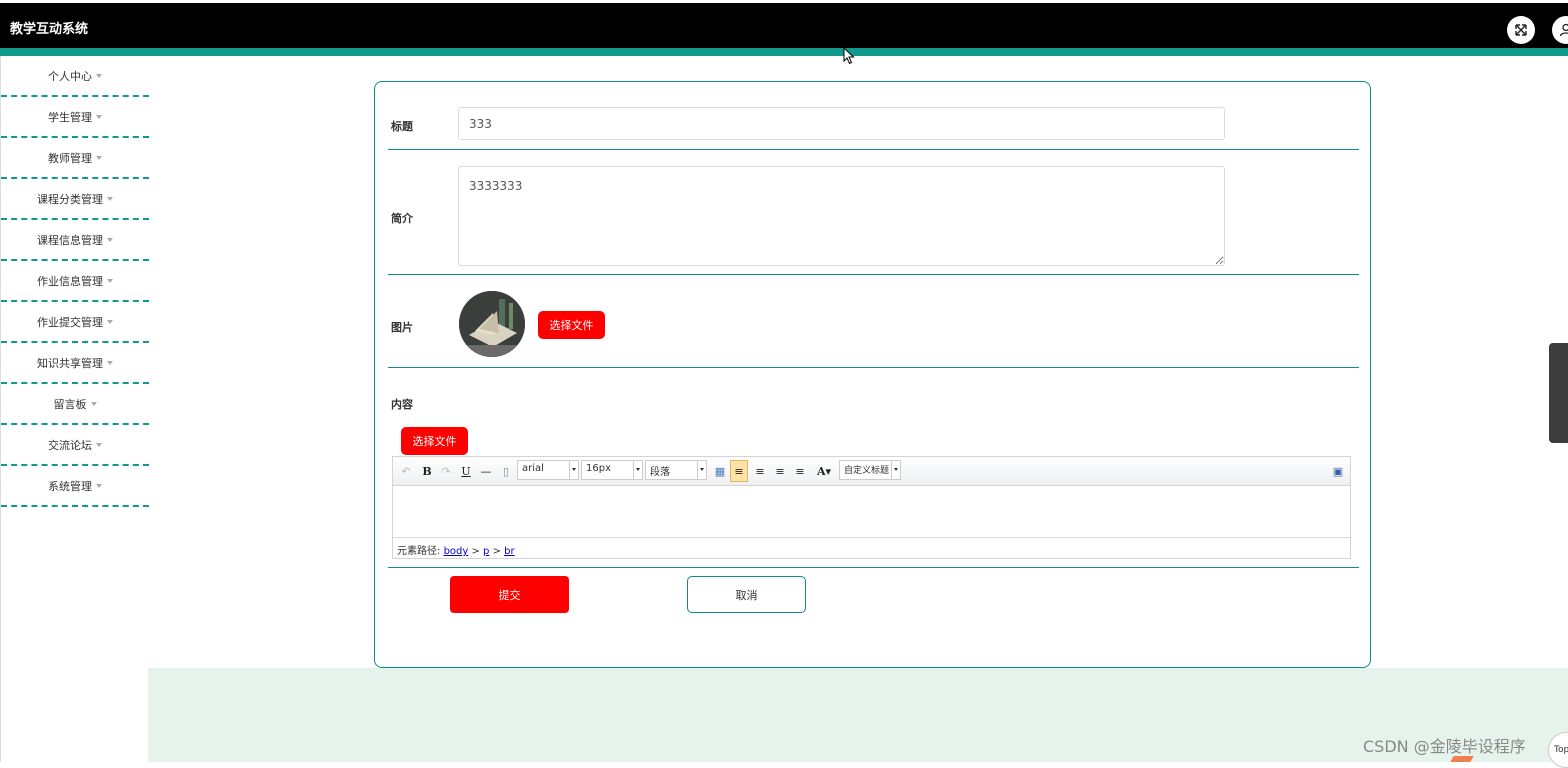 The image size is (1568, 768). Describe the element at coordinates (784, 25) in the screenshot. I see `app-header: 教学互动系统` at that location.